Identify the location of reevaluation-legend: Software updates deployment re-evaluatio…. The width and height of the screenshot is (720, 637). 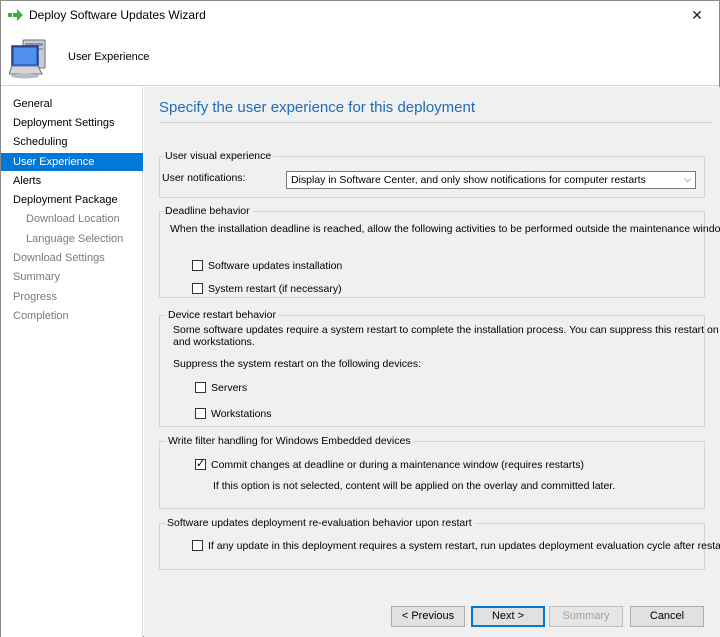
(319, 523).